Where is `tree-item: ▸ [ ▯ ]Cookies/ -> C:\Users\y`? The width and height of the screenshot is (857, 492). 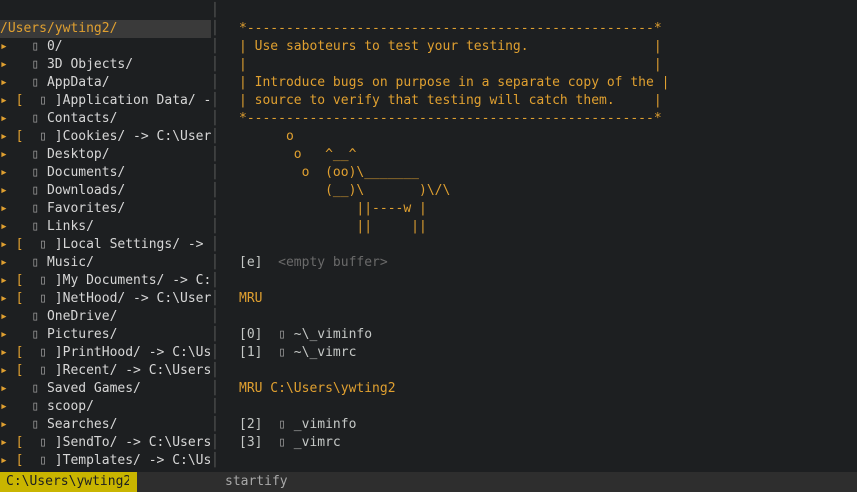 tree-item: ▸ [ ▯ ]Cookies/ -> C:\Users\y is located at coordinates (105, 137).